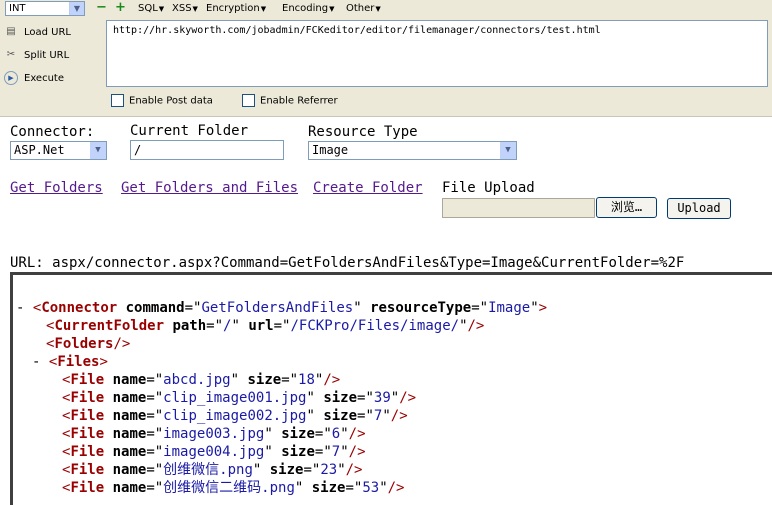  I want to click on xml-tag: Connector, so click(79, 308).